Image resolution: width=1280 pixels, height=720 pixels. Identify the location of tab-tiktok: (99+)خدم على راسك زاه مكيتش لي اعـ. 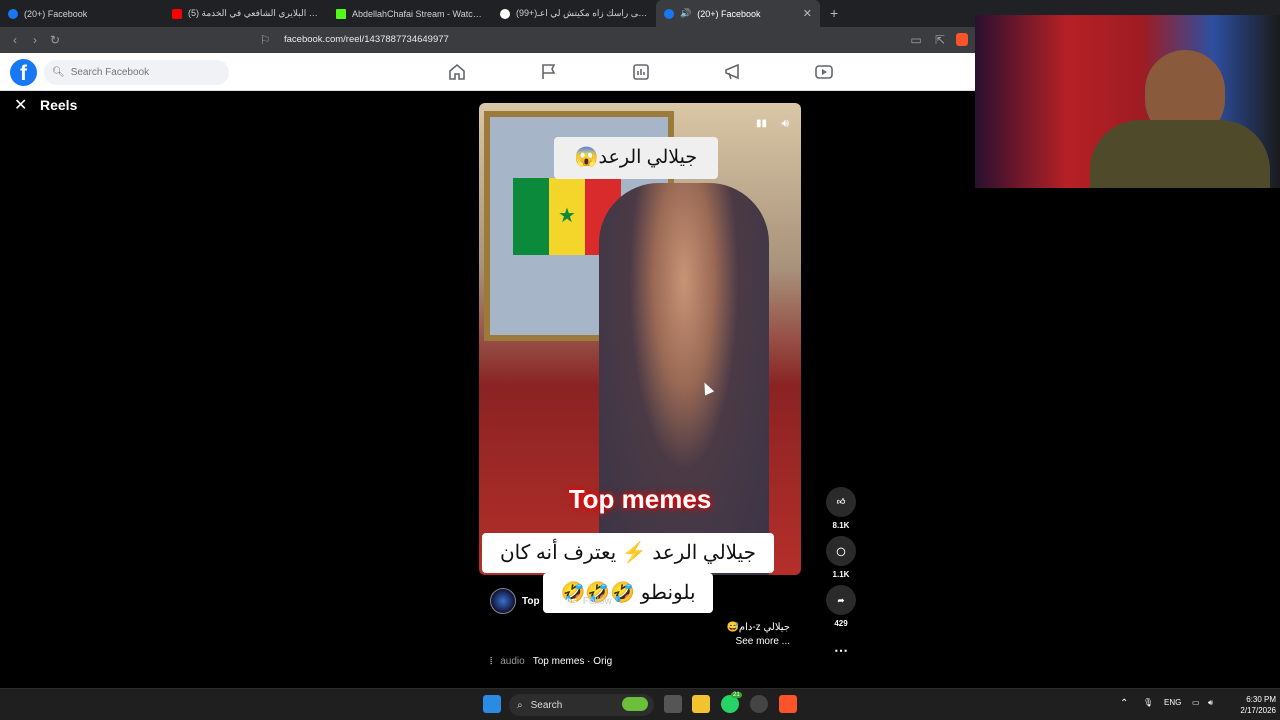
(574, 13).